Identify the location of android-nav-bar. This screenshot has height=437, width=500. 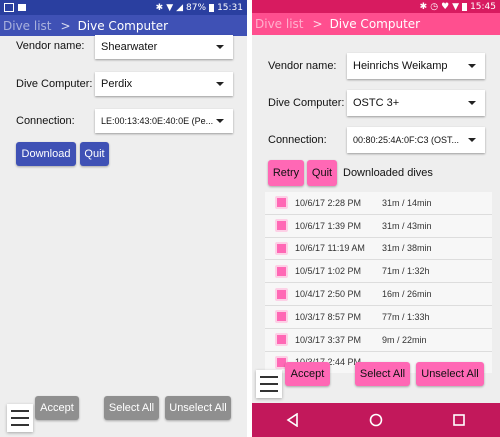
(376, 420).